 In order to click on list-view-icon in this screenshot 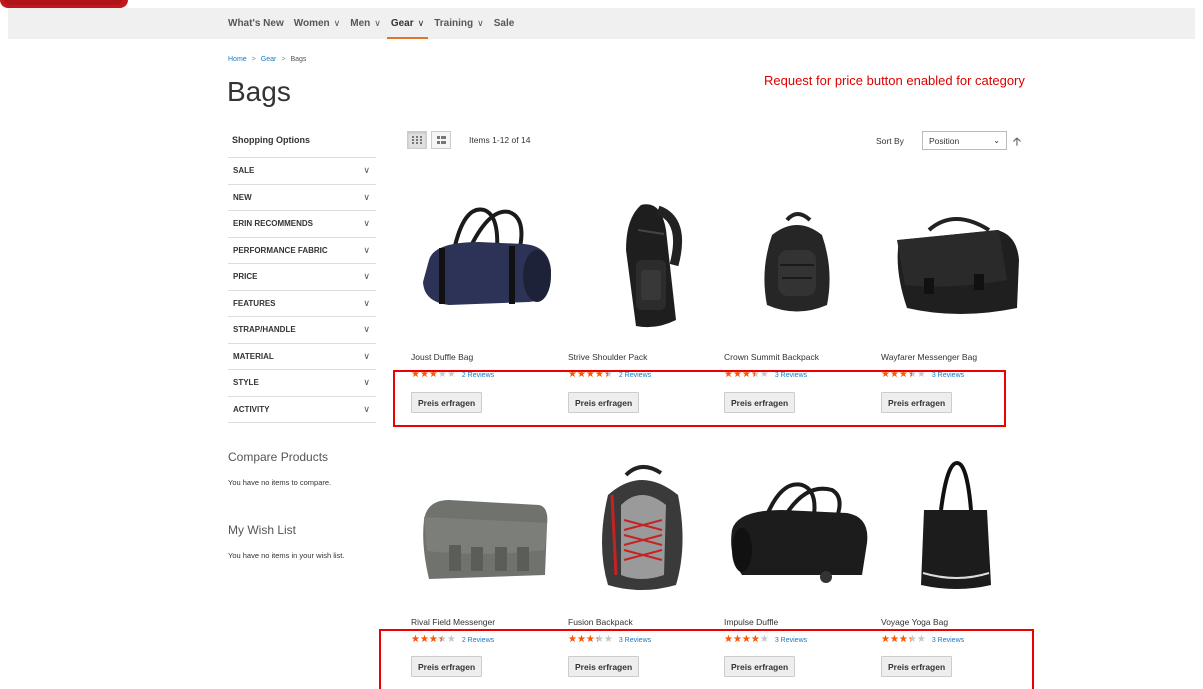, I will do `click(441, 140)`.